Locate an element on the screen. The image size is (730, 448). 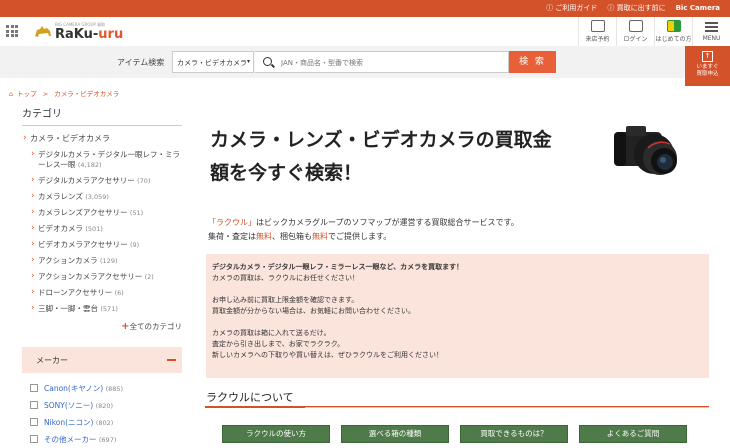
category-item: ドローンアクセサリー (6) is located at coordinates (102, 293).